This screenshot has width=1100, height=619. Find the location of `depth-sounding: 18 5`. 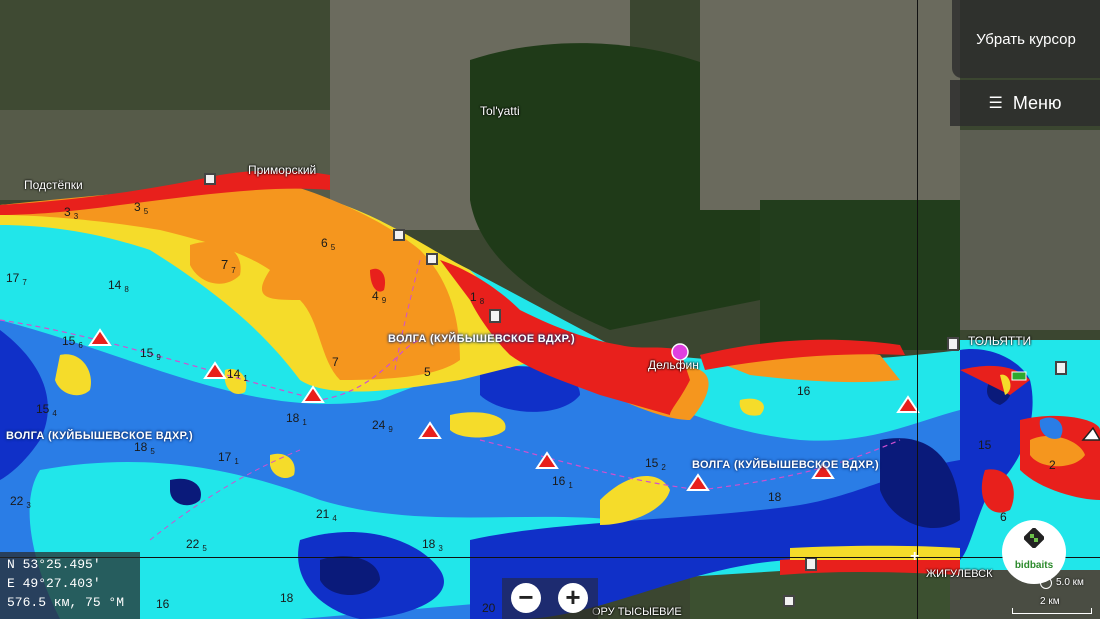

depth-sounding: 18 5 is located at coordinates (144, 448).